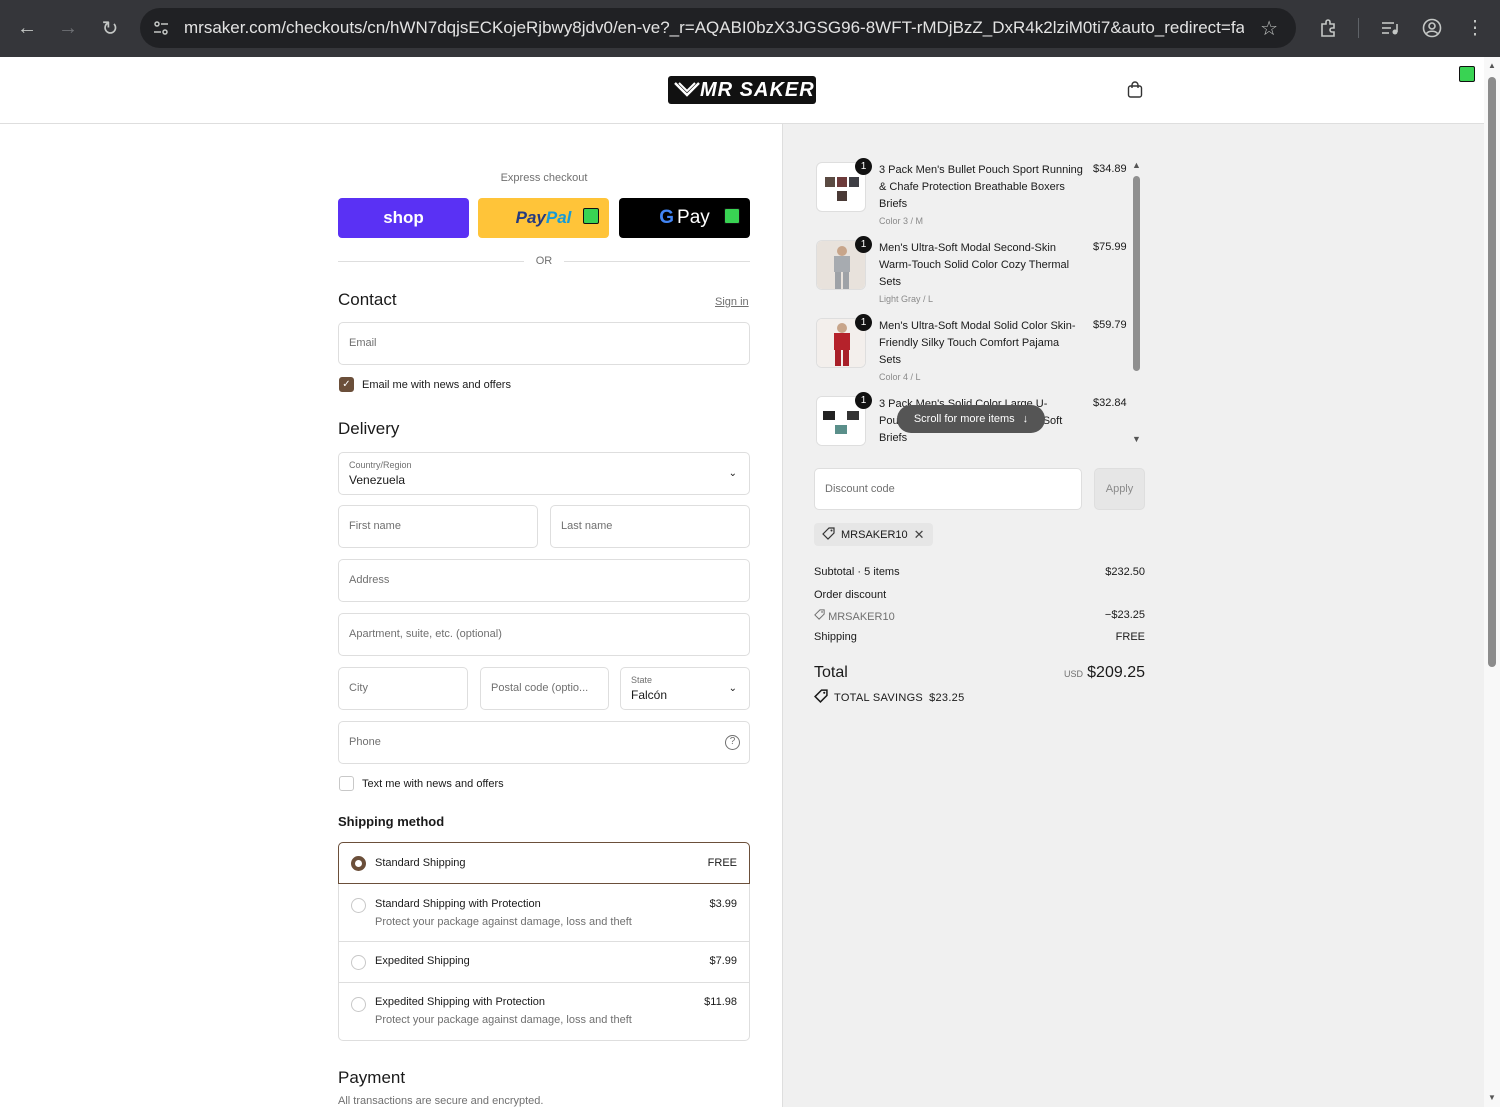 The width and height of the screenshot is (1500, 1107). I want to click on subtotal-label: Subtotal · 5 items, so click(857, 572).